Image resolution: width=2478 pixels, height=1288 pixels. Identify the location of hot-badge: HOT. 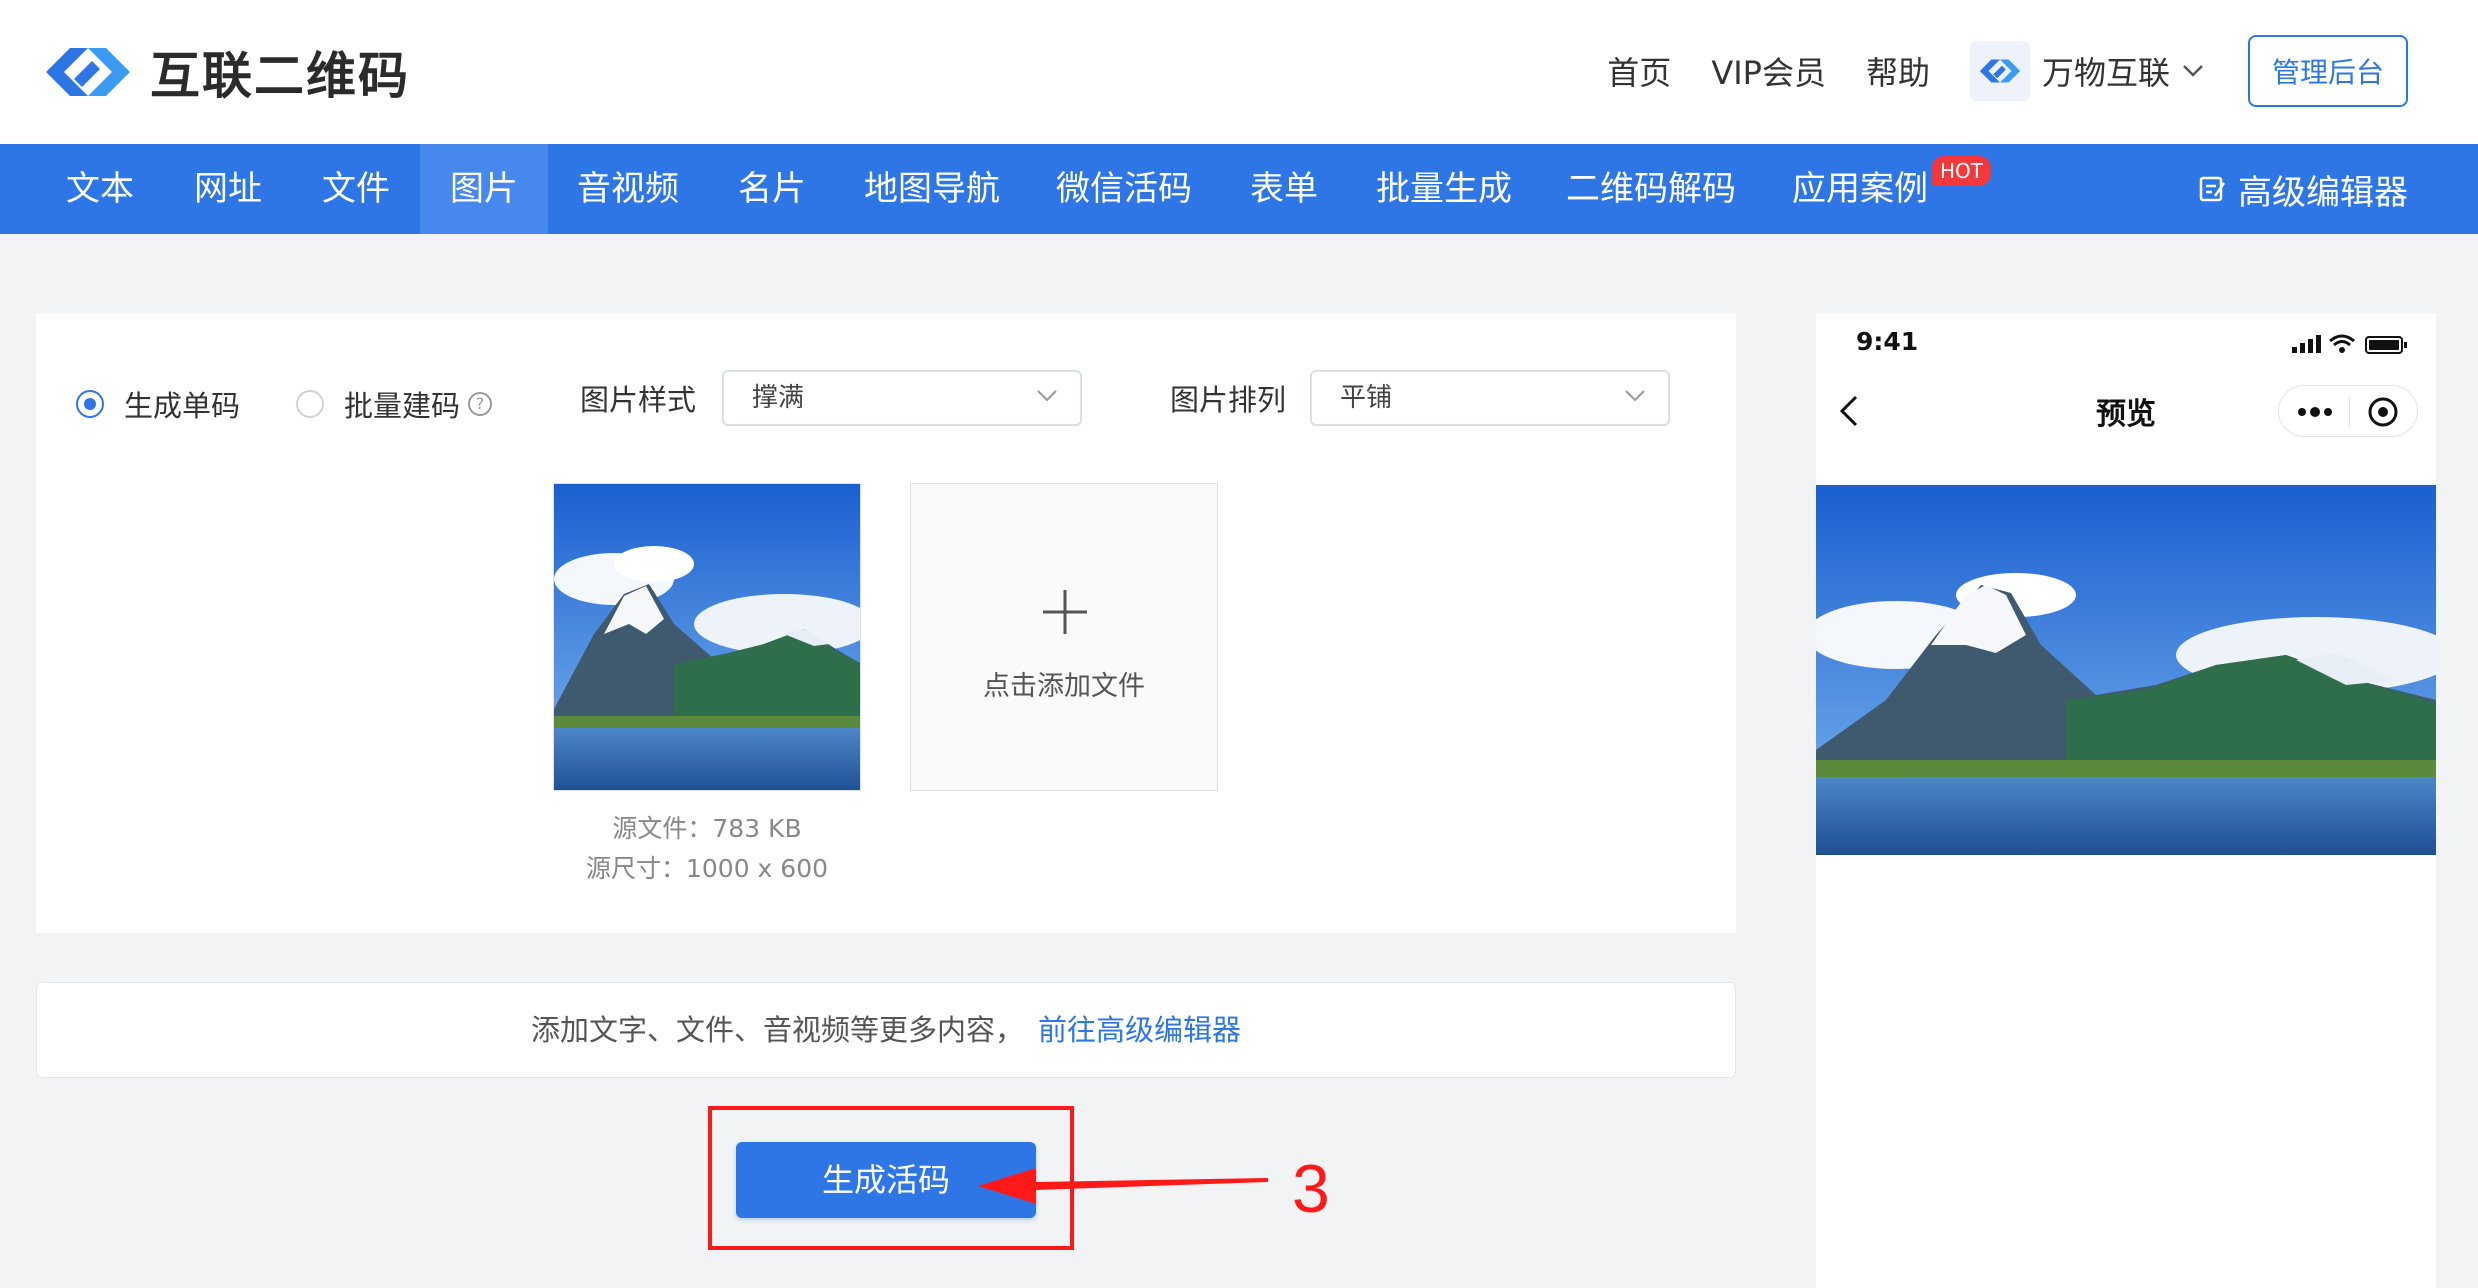
(1961, 171).